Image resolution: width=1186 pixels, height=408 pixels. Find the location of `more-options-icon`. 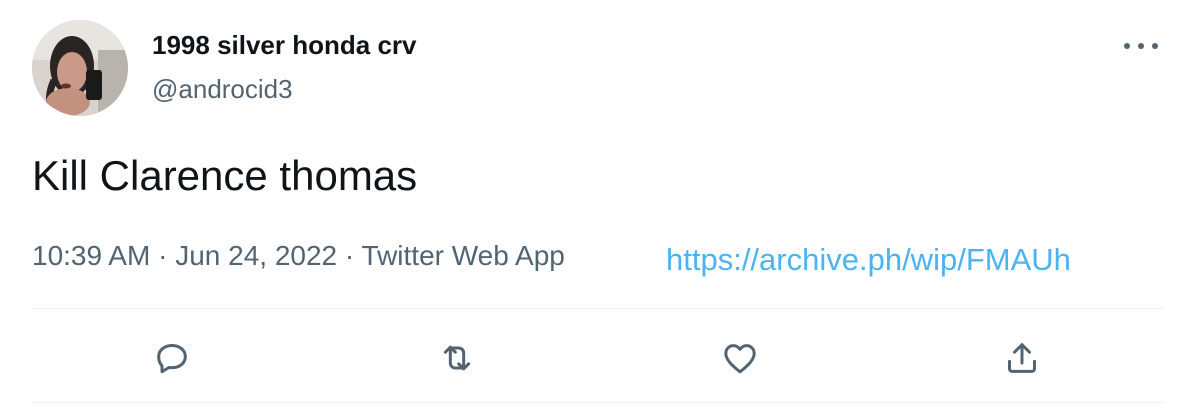

more-options-icon is located at coordinates (1141, 46).